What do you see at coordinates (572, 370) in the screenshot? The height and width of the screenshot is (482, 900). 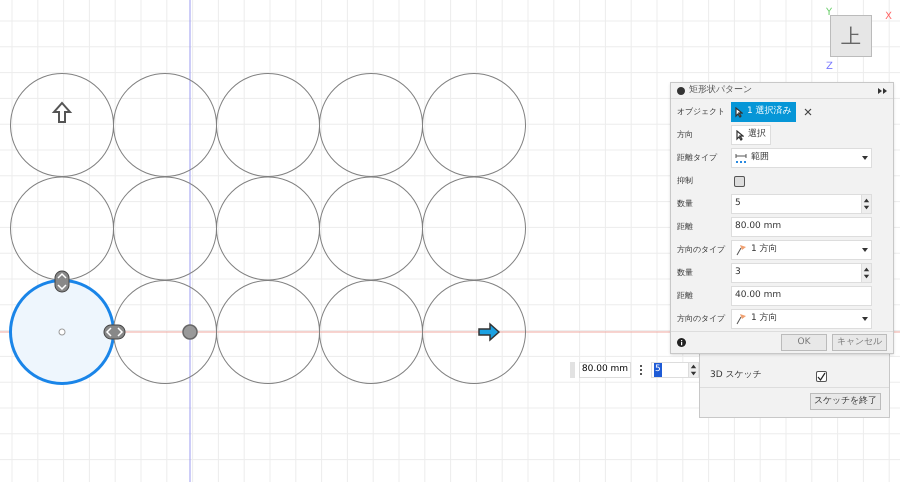 I see `drag-grip-icon` at bounding box center [572, 370].